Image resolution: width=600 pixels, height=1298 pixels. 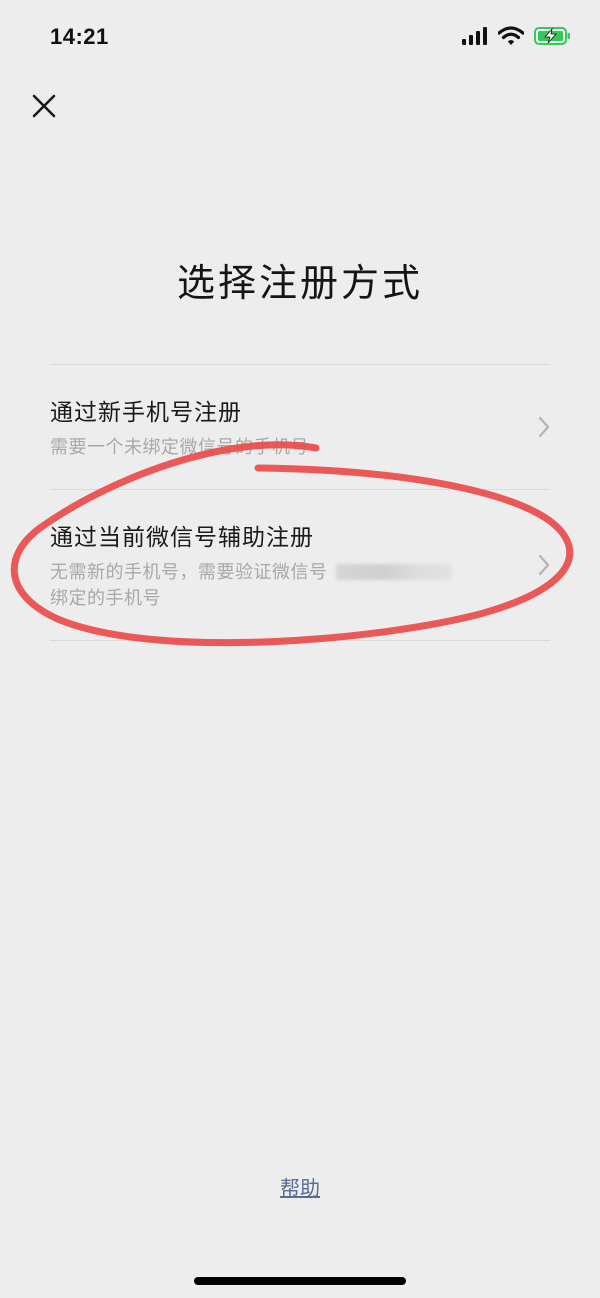 I want to click on red-circle-annotation, so click(x=292, y=544).